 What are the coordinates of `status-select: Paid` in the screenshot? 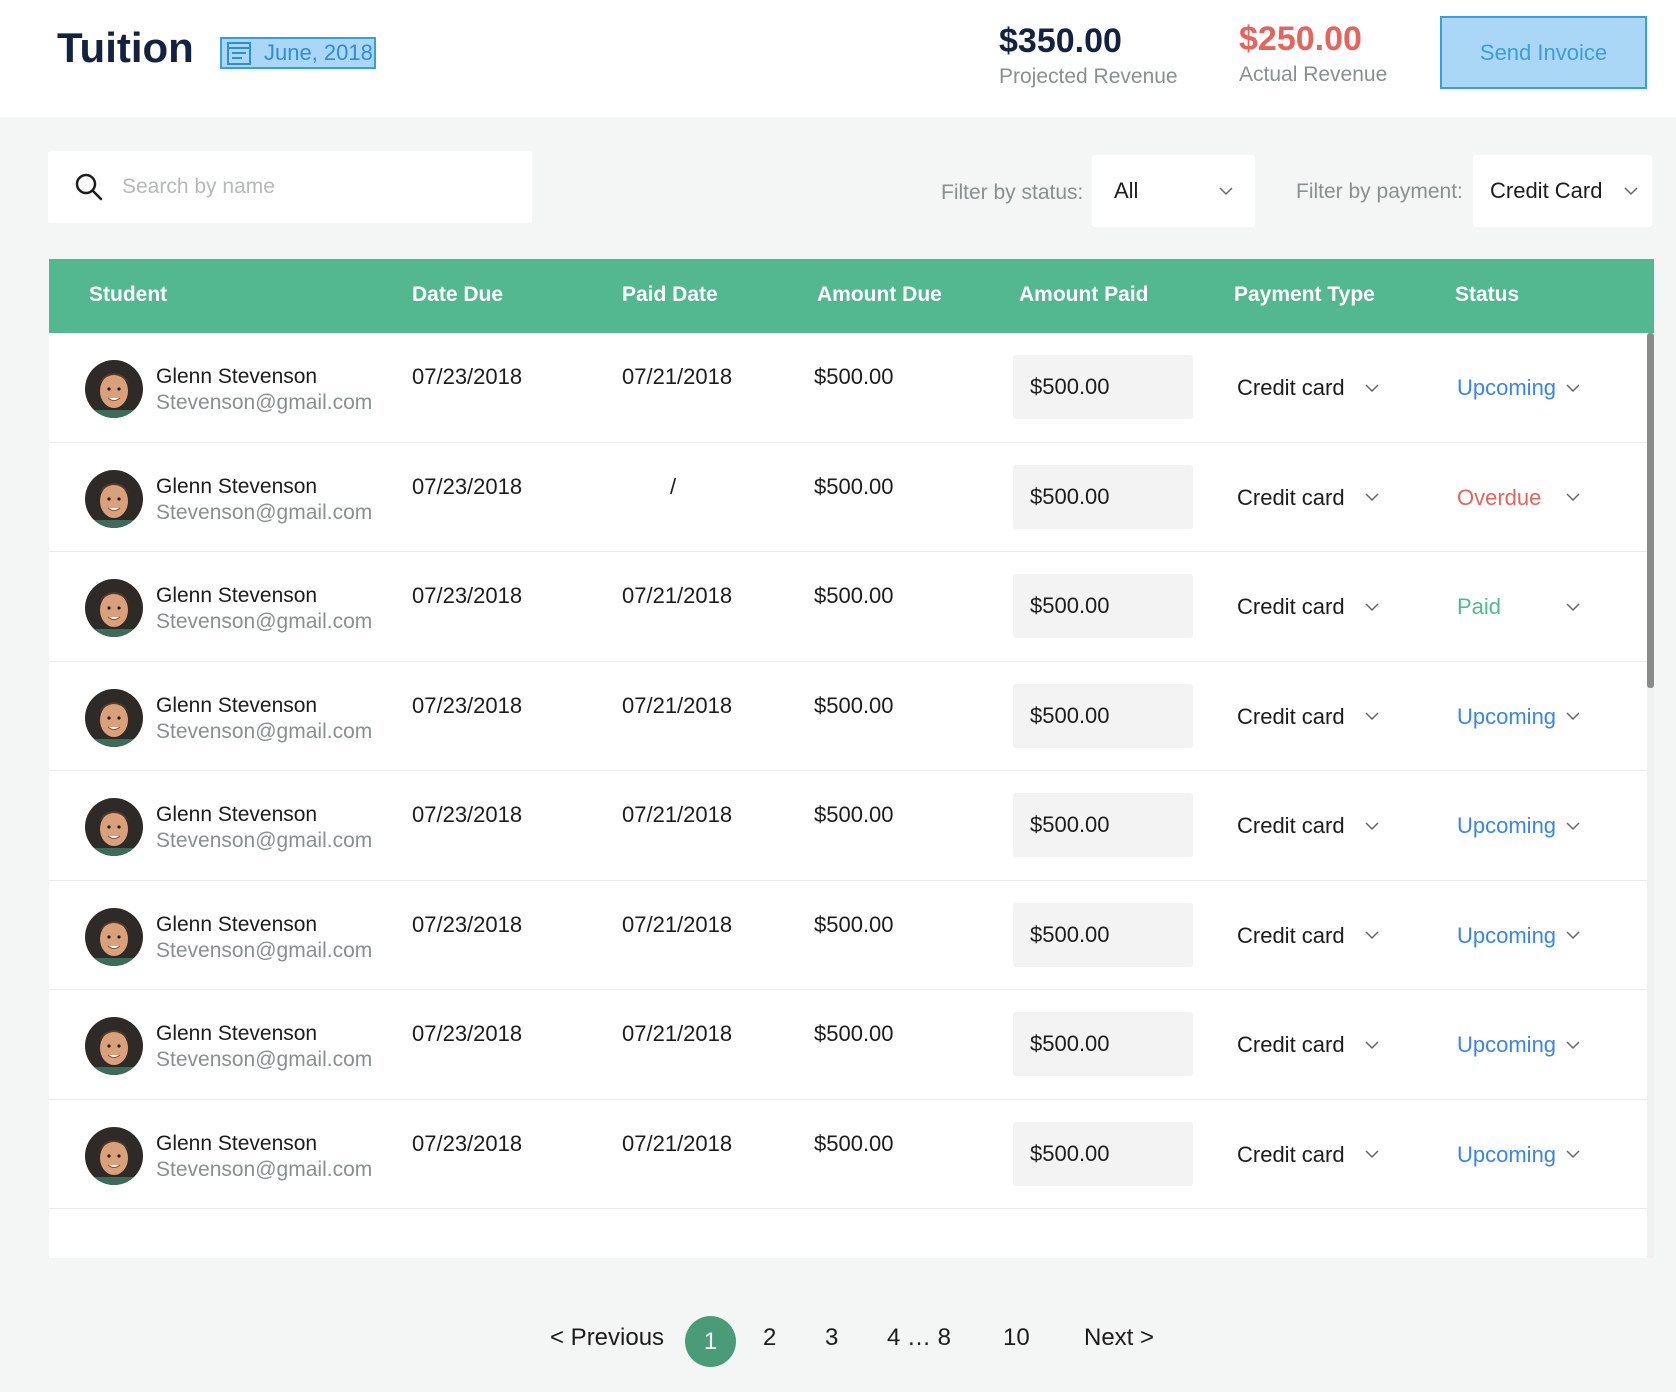 It's located at (1518, 607).